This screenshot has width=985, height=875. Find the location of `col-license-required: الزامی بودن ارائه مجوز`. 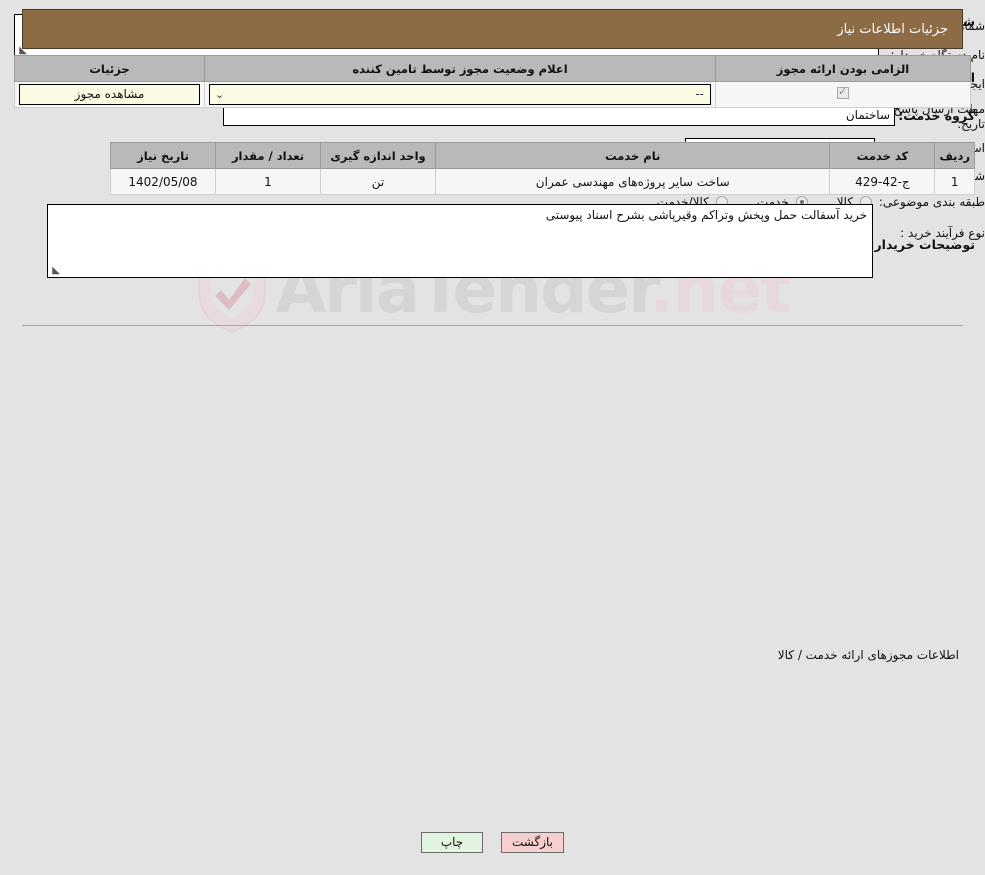

col-license-required: الزامی بودن ارائه مجوز is located at coordinates (843, 68).